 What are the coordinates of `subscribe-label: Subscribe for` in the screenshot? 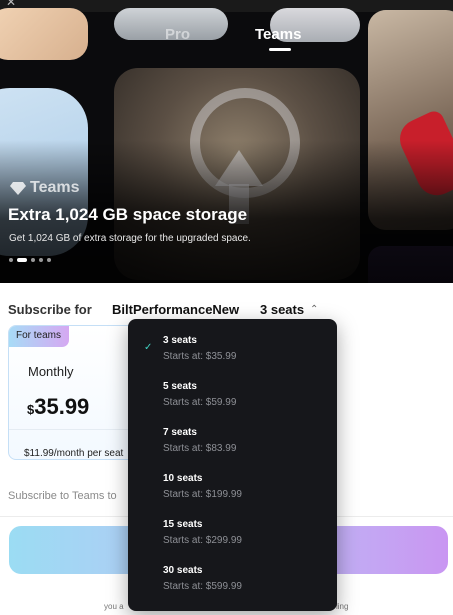 It's located at (50, 309).